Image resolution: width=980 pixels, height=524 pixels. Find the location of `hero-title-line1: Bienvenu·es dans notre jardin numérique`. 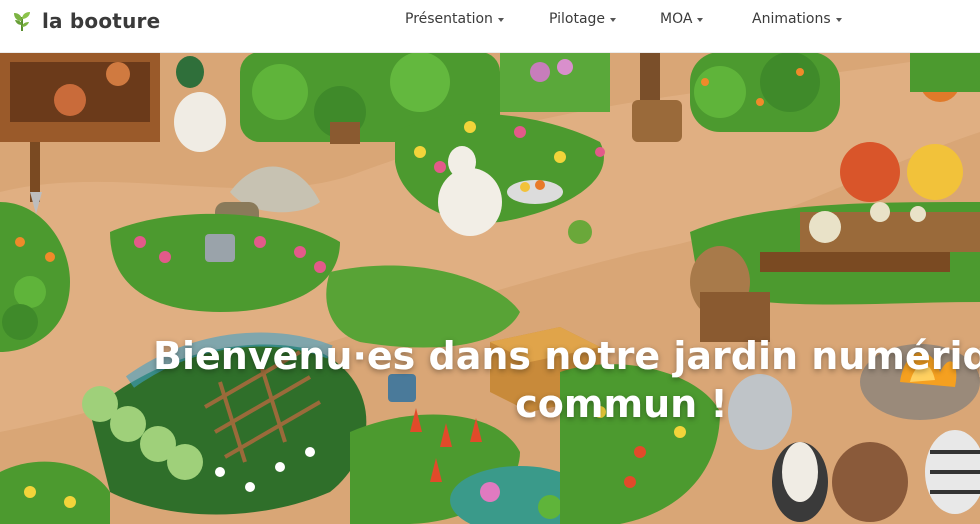

hero-title-line1: Bienvenu·es dans notre jardin numérique is located at coordinates (566, 356).